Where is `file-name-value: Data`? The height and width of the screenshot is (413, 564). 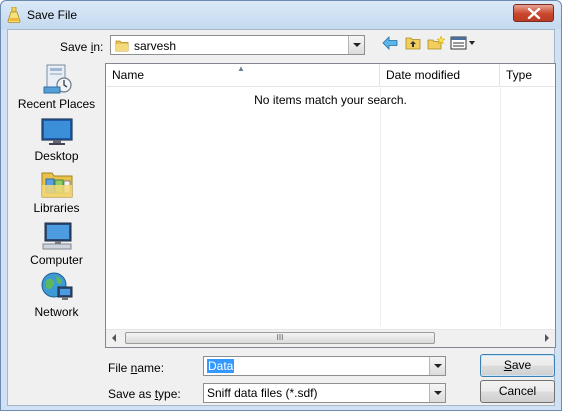
file-name-value: Data is located at coordinates (221, 366).